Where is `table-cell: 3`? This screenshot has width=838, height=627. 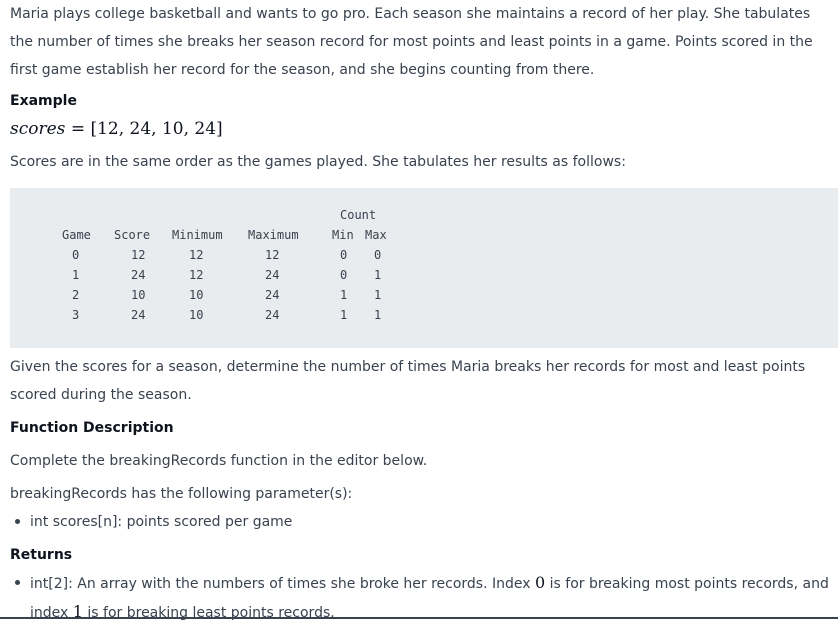 table-cell: 3 is located at coordinates (76, 315).